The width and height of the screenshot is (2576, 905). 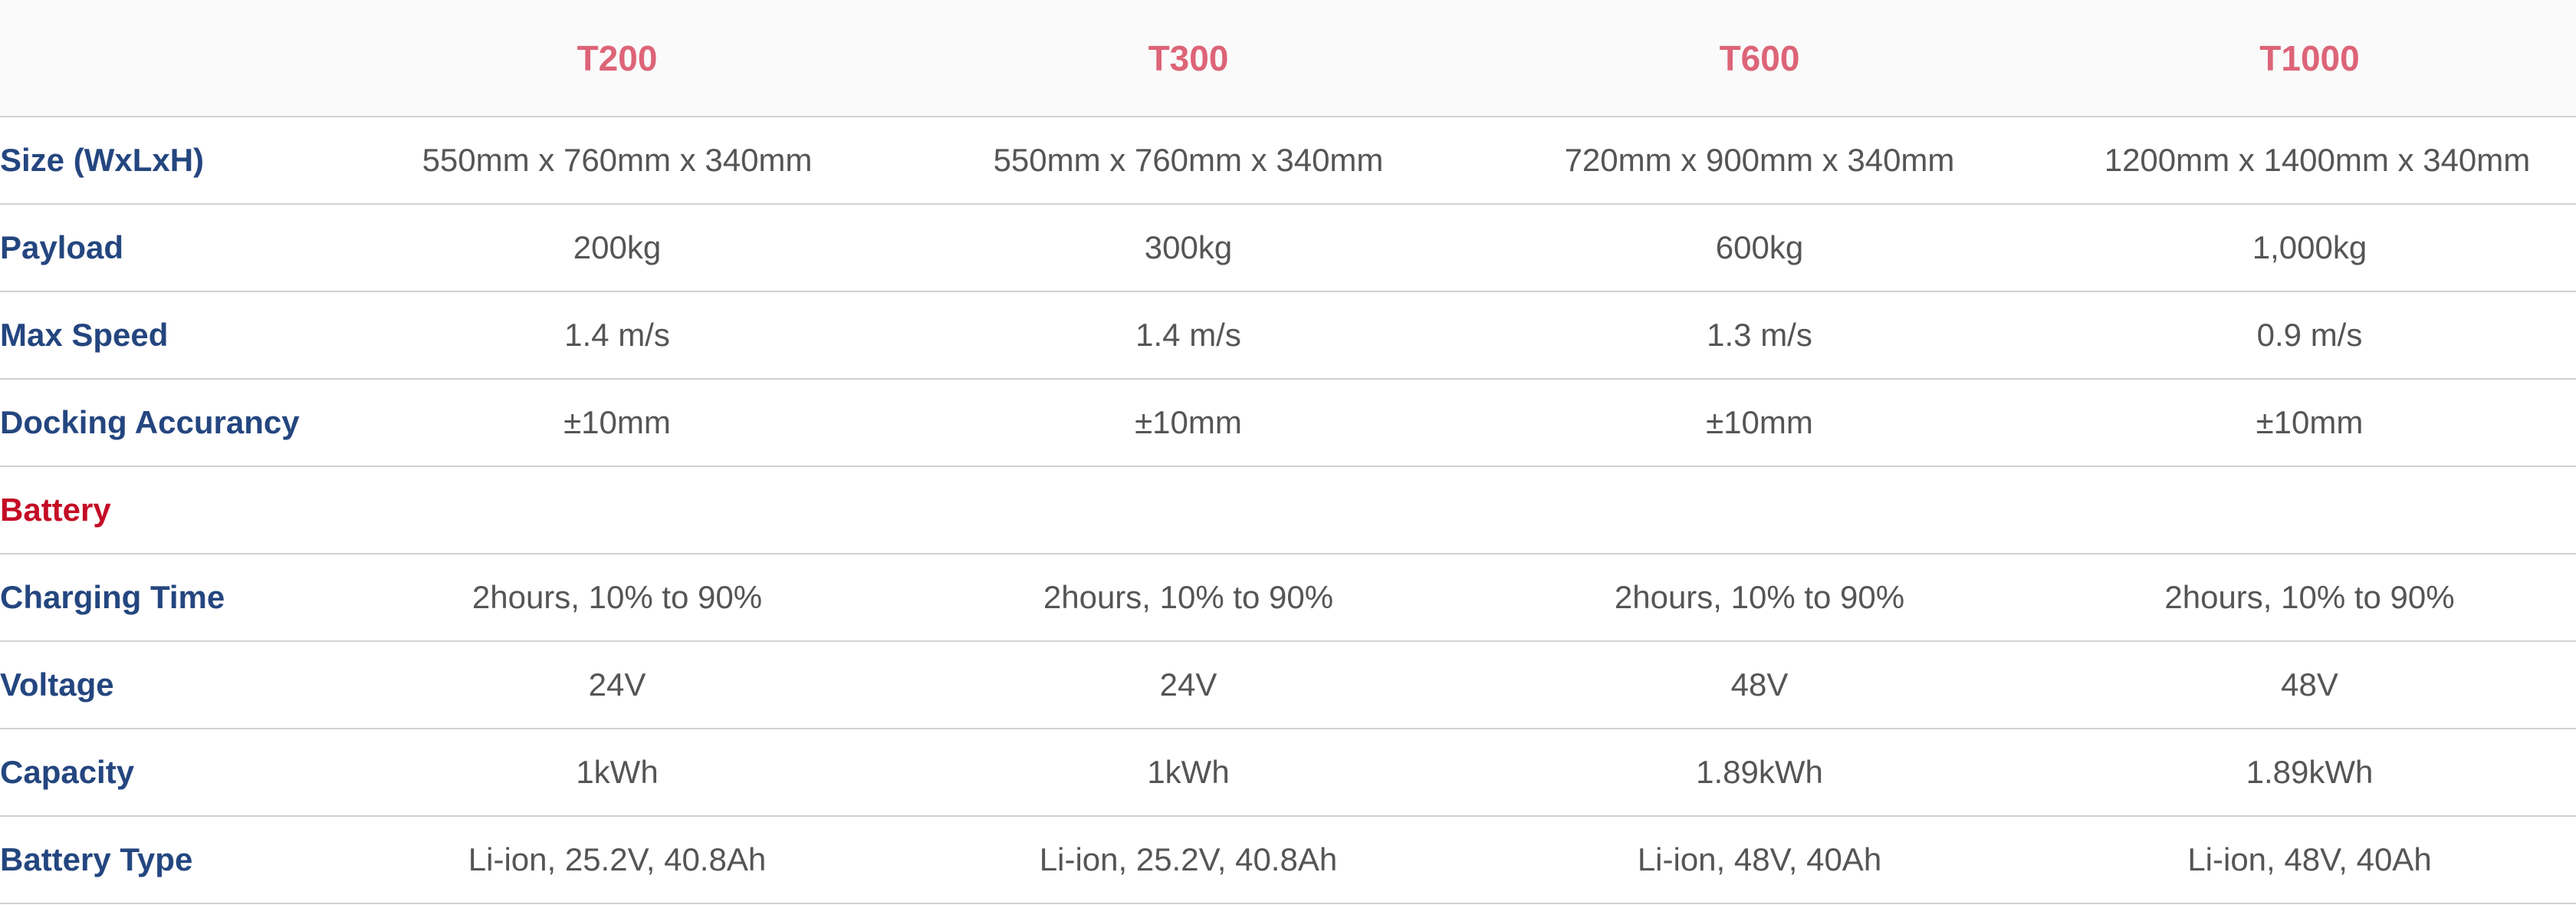 I want to click on table-cell: 600kg, so click(x=1760, y=248).